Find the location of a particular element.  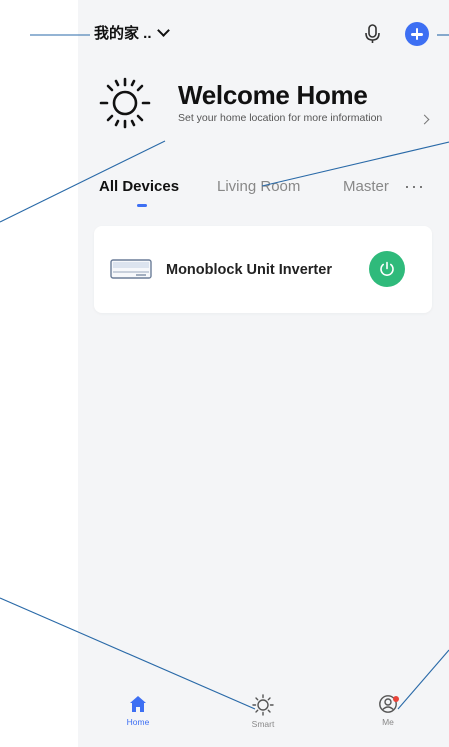

tab-living-room: Living Room is located at coordinates (258, 186).